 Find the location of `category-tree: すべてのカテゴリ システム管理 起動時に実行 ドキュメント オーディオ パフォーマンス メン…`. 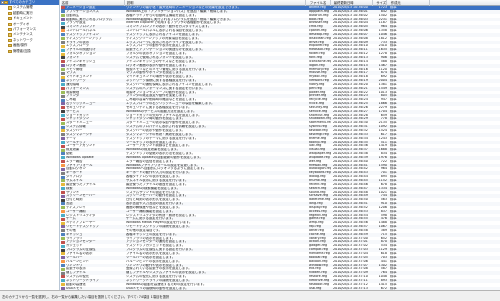

category-tree: すべてのカテゴリ システム管理 起動時に実行 ドキュメント オーディオ パフォーマンス メン… is located at coordinates (30, 145).